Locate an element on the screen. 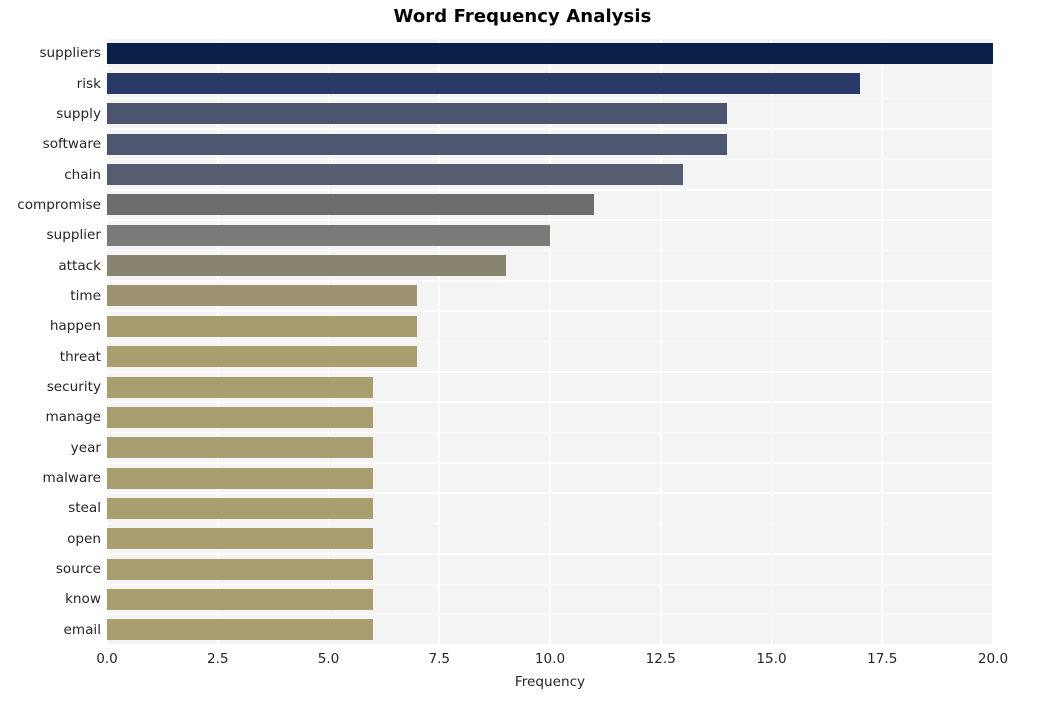 The image size is (1045, 701). y-tick-label: open is located at coordinates (84, 538).